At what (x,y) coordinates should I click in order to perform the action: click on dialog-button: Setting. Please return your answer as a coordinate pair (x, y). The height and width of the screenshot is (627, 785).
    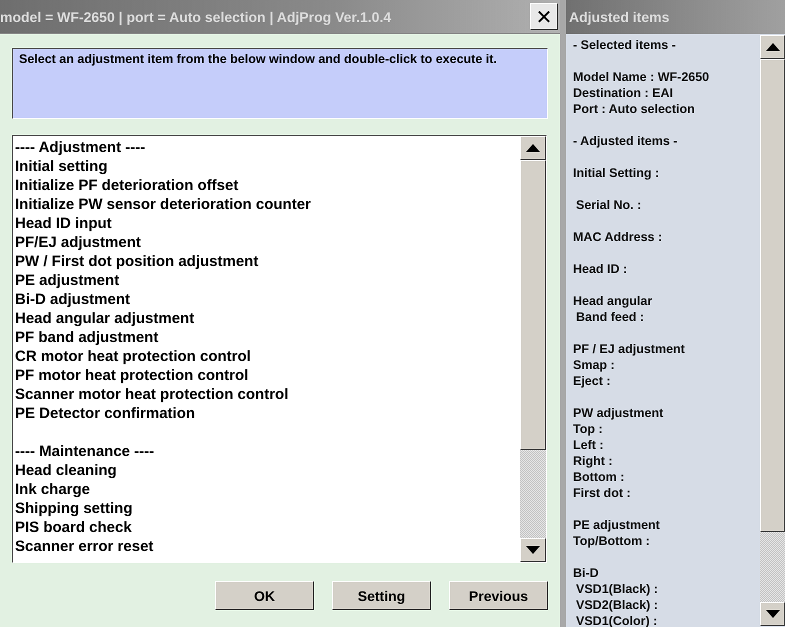
    Looking at the image, I should click on (381, 595).